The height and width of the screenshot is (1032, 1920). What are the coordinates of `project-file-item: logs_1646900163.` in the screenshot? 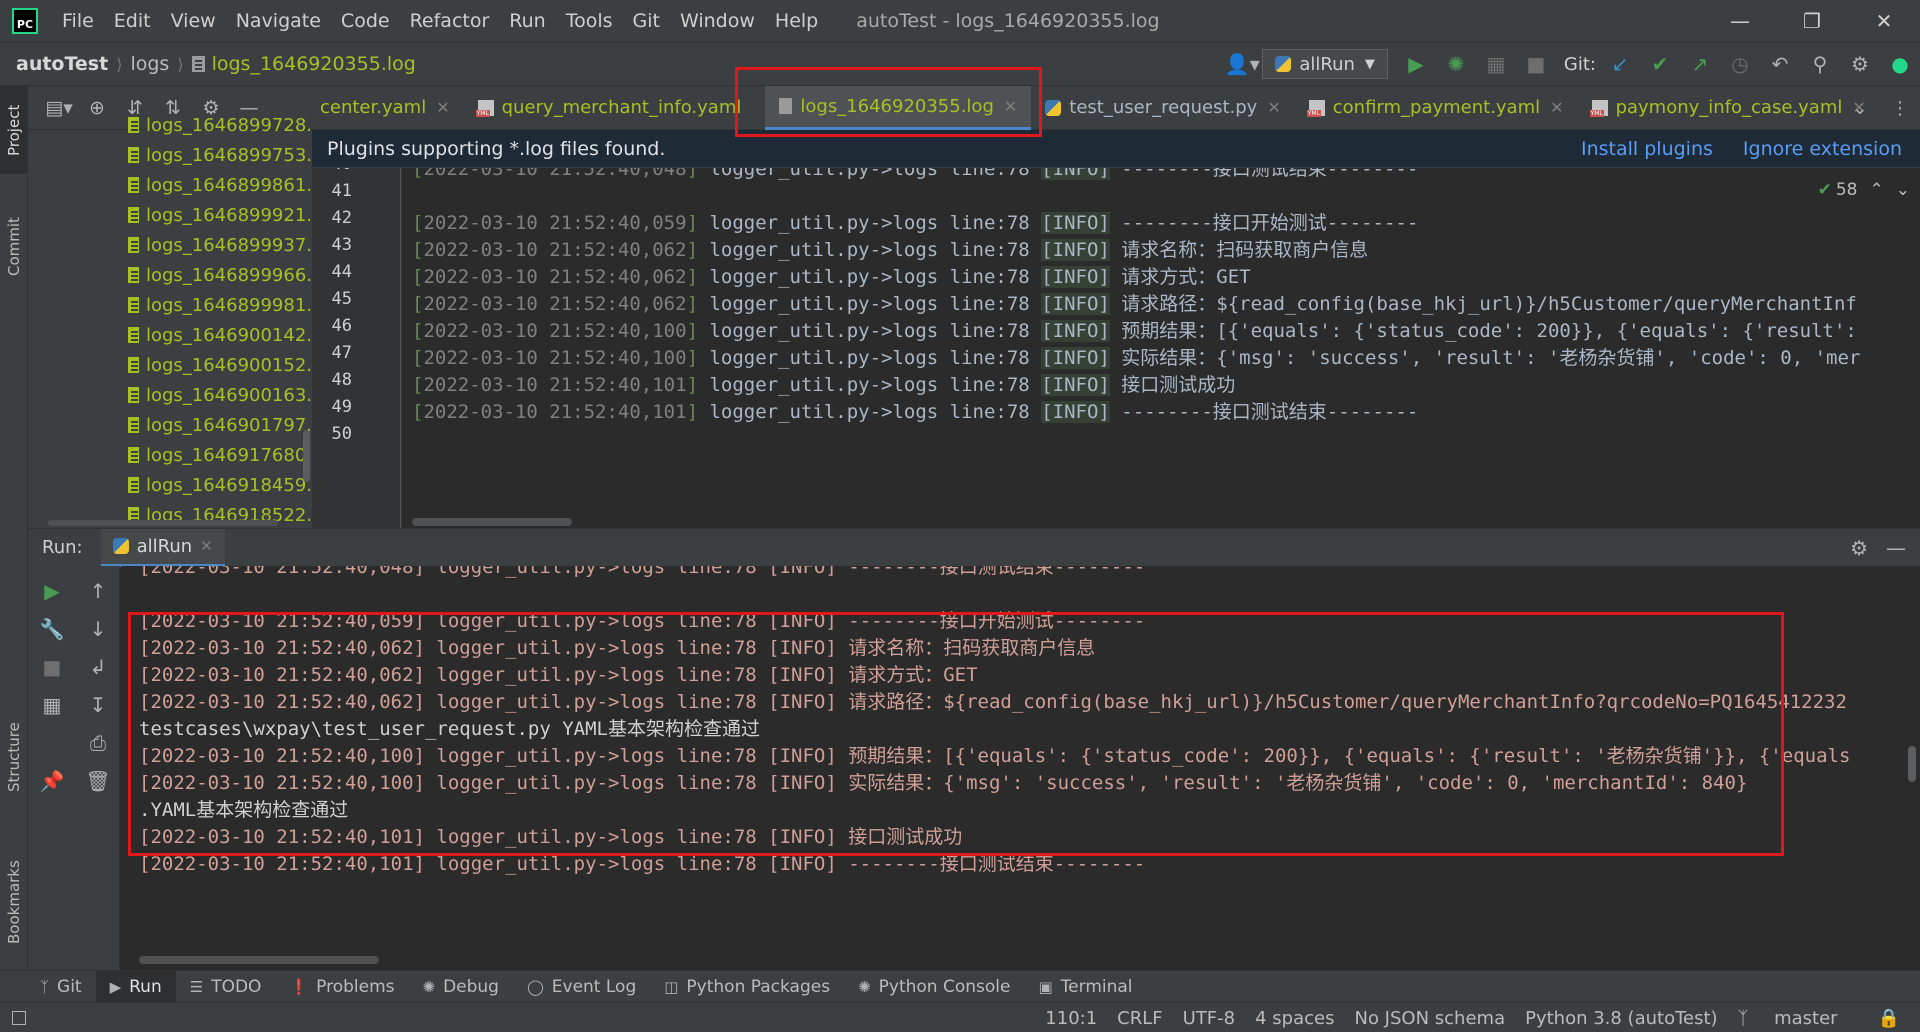 It's located at (170, 395).